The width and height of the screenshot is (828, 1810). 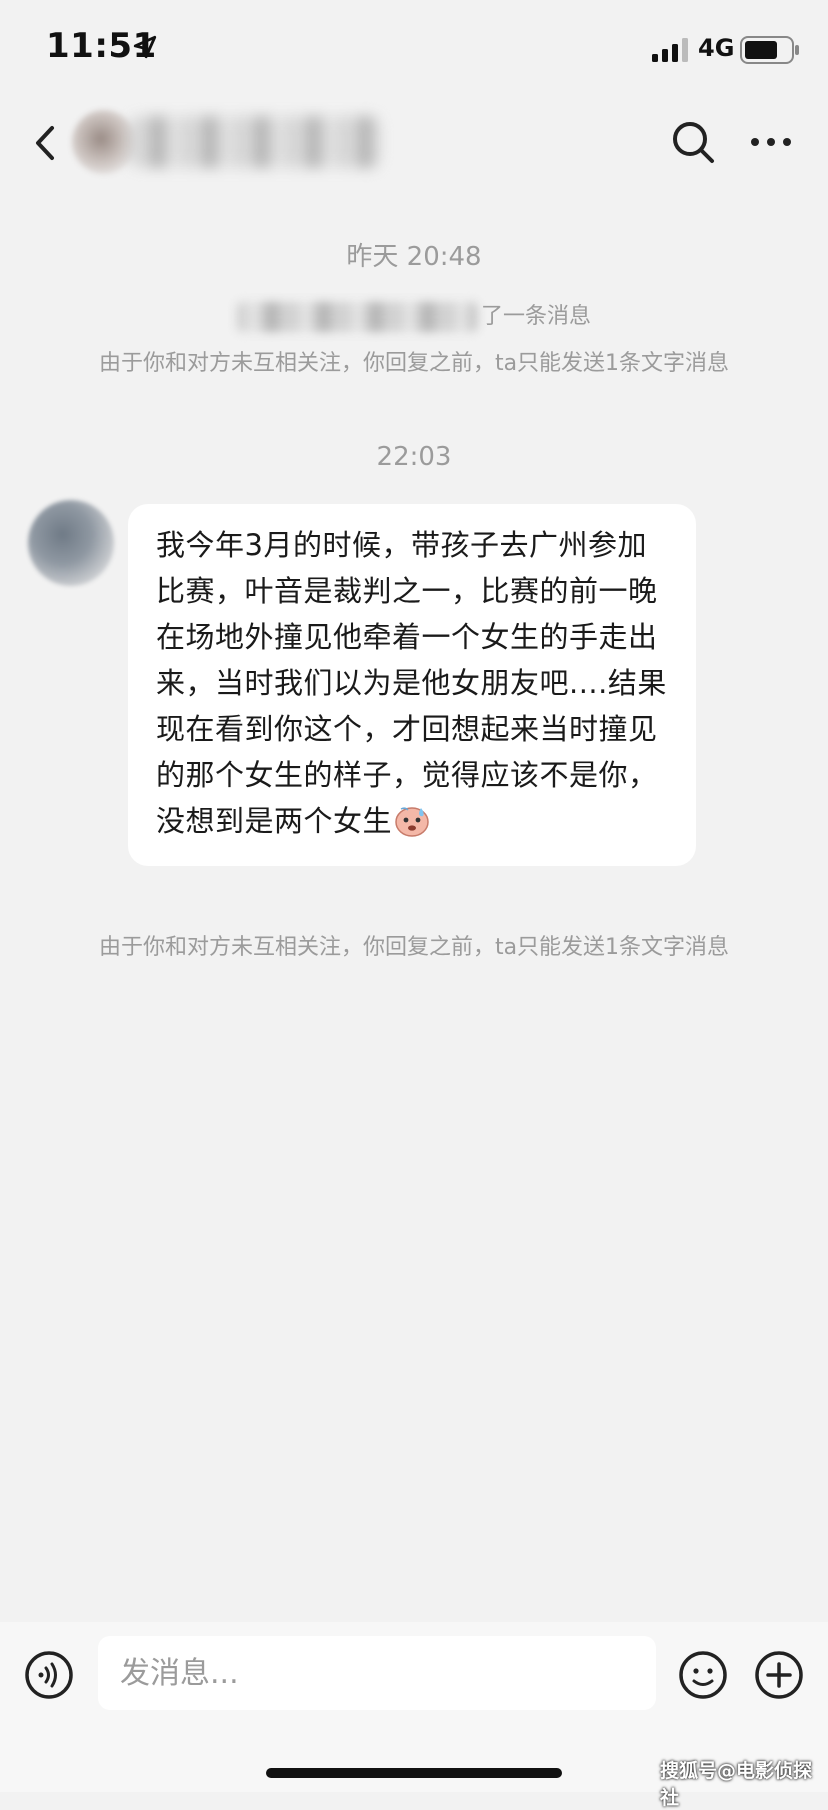 I want to click on contact-avatar-redacted, so click(x=104, y=142).